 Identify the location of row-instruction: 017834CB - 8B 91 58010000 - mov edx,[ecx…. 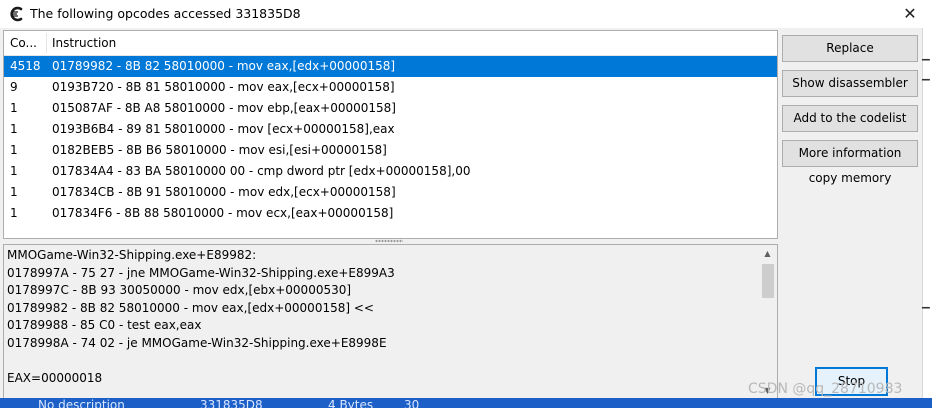
(224, 192).